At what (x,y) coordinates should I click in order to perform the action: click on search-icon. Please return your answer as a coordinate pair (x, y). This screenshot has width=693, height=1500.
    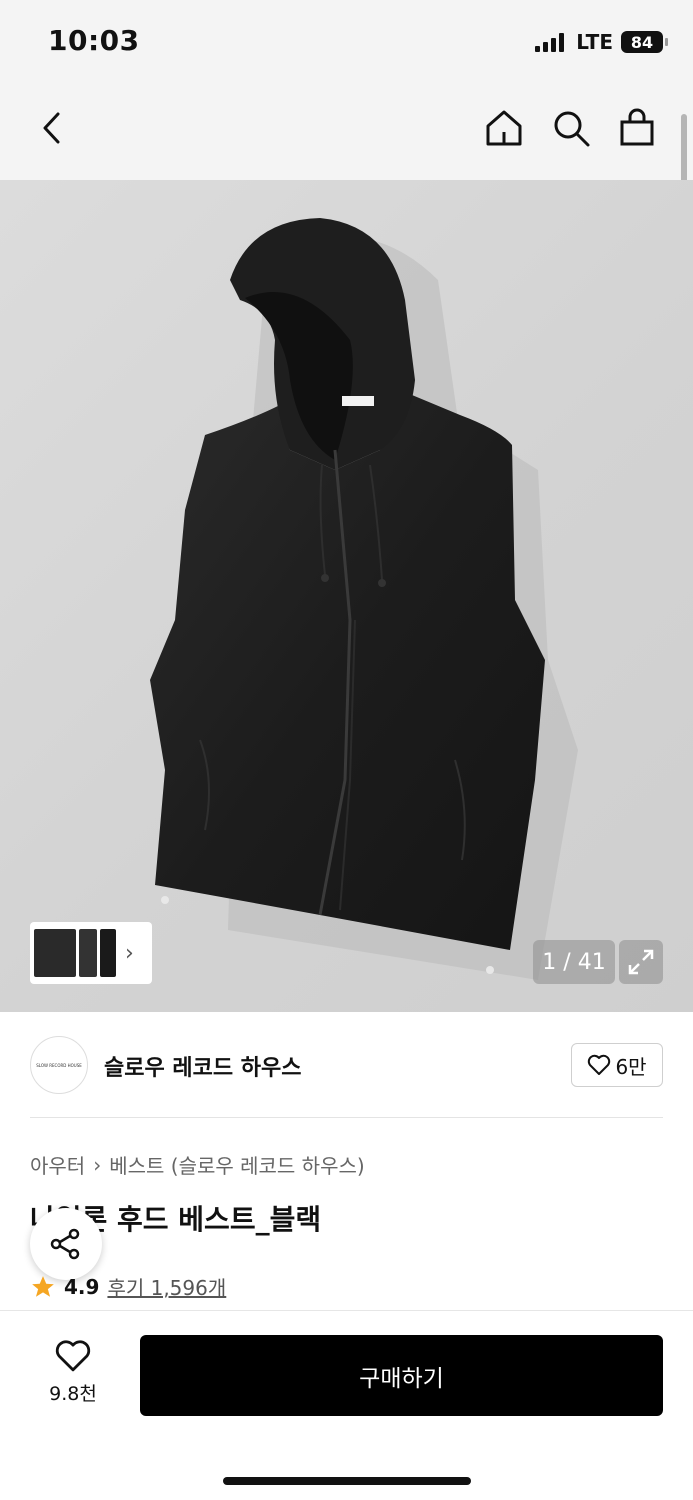
    Looking at the image, I should click on (571, 128).